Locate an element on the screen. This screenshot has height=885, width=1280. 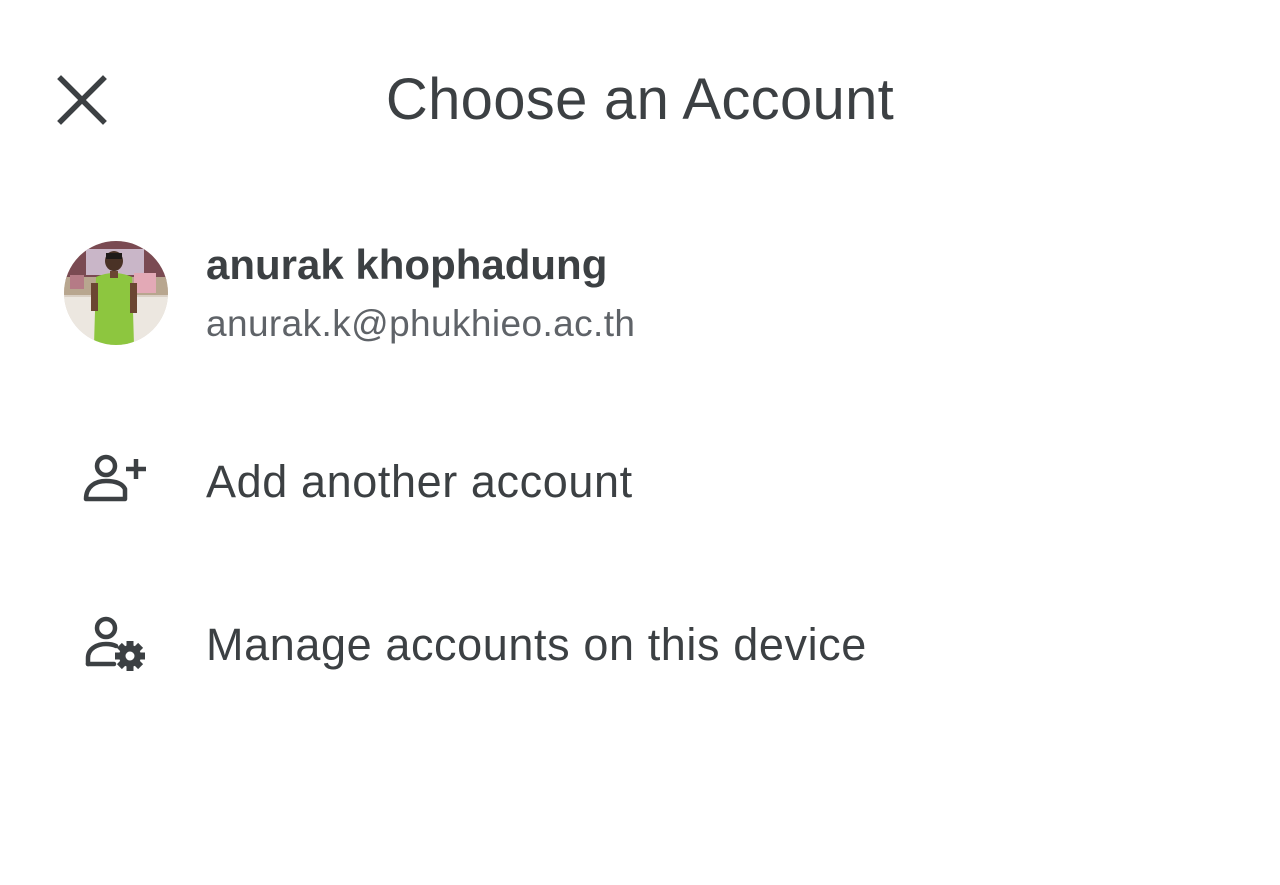
manage-accounts-button: Manage accounts on this device is located at coordinates (640, 645).